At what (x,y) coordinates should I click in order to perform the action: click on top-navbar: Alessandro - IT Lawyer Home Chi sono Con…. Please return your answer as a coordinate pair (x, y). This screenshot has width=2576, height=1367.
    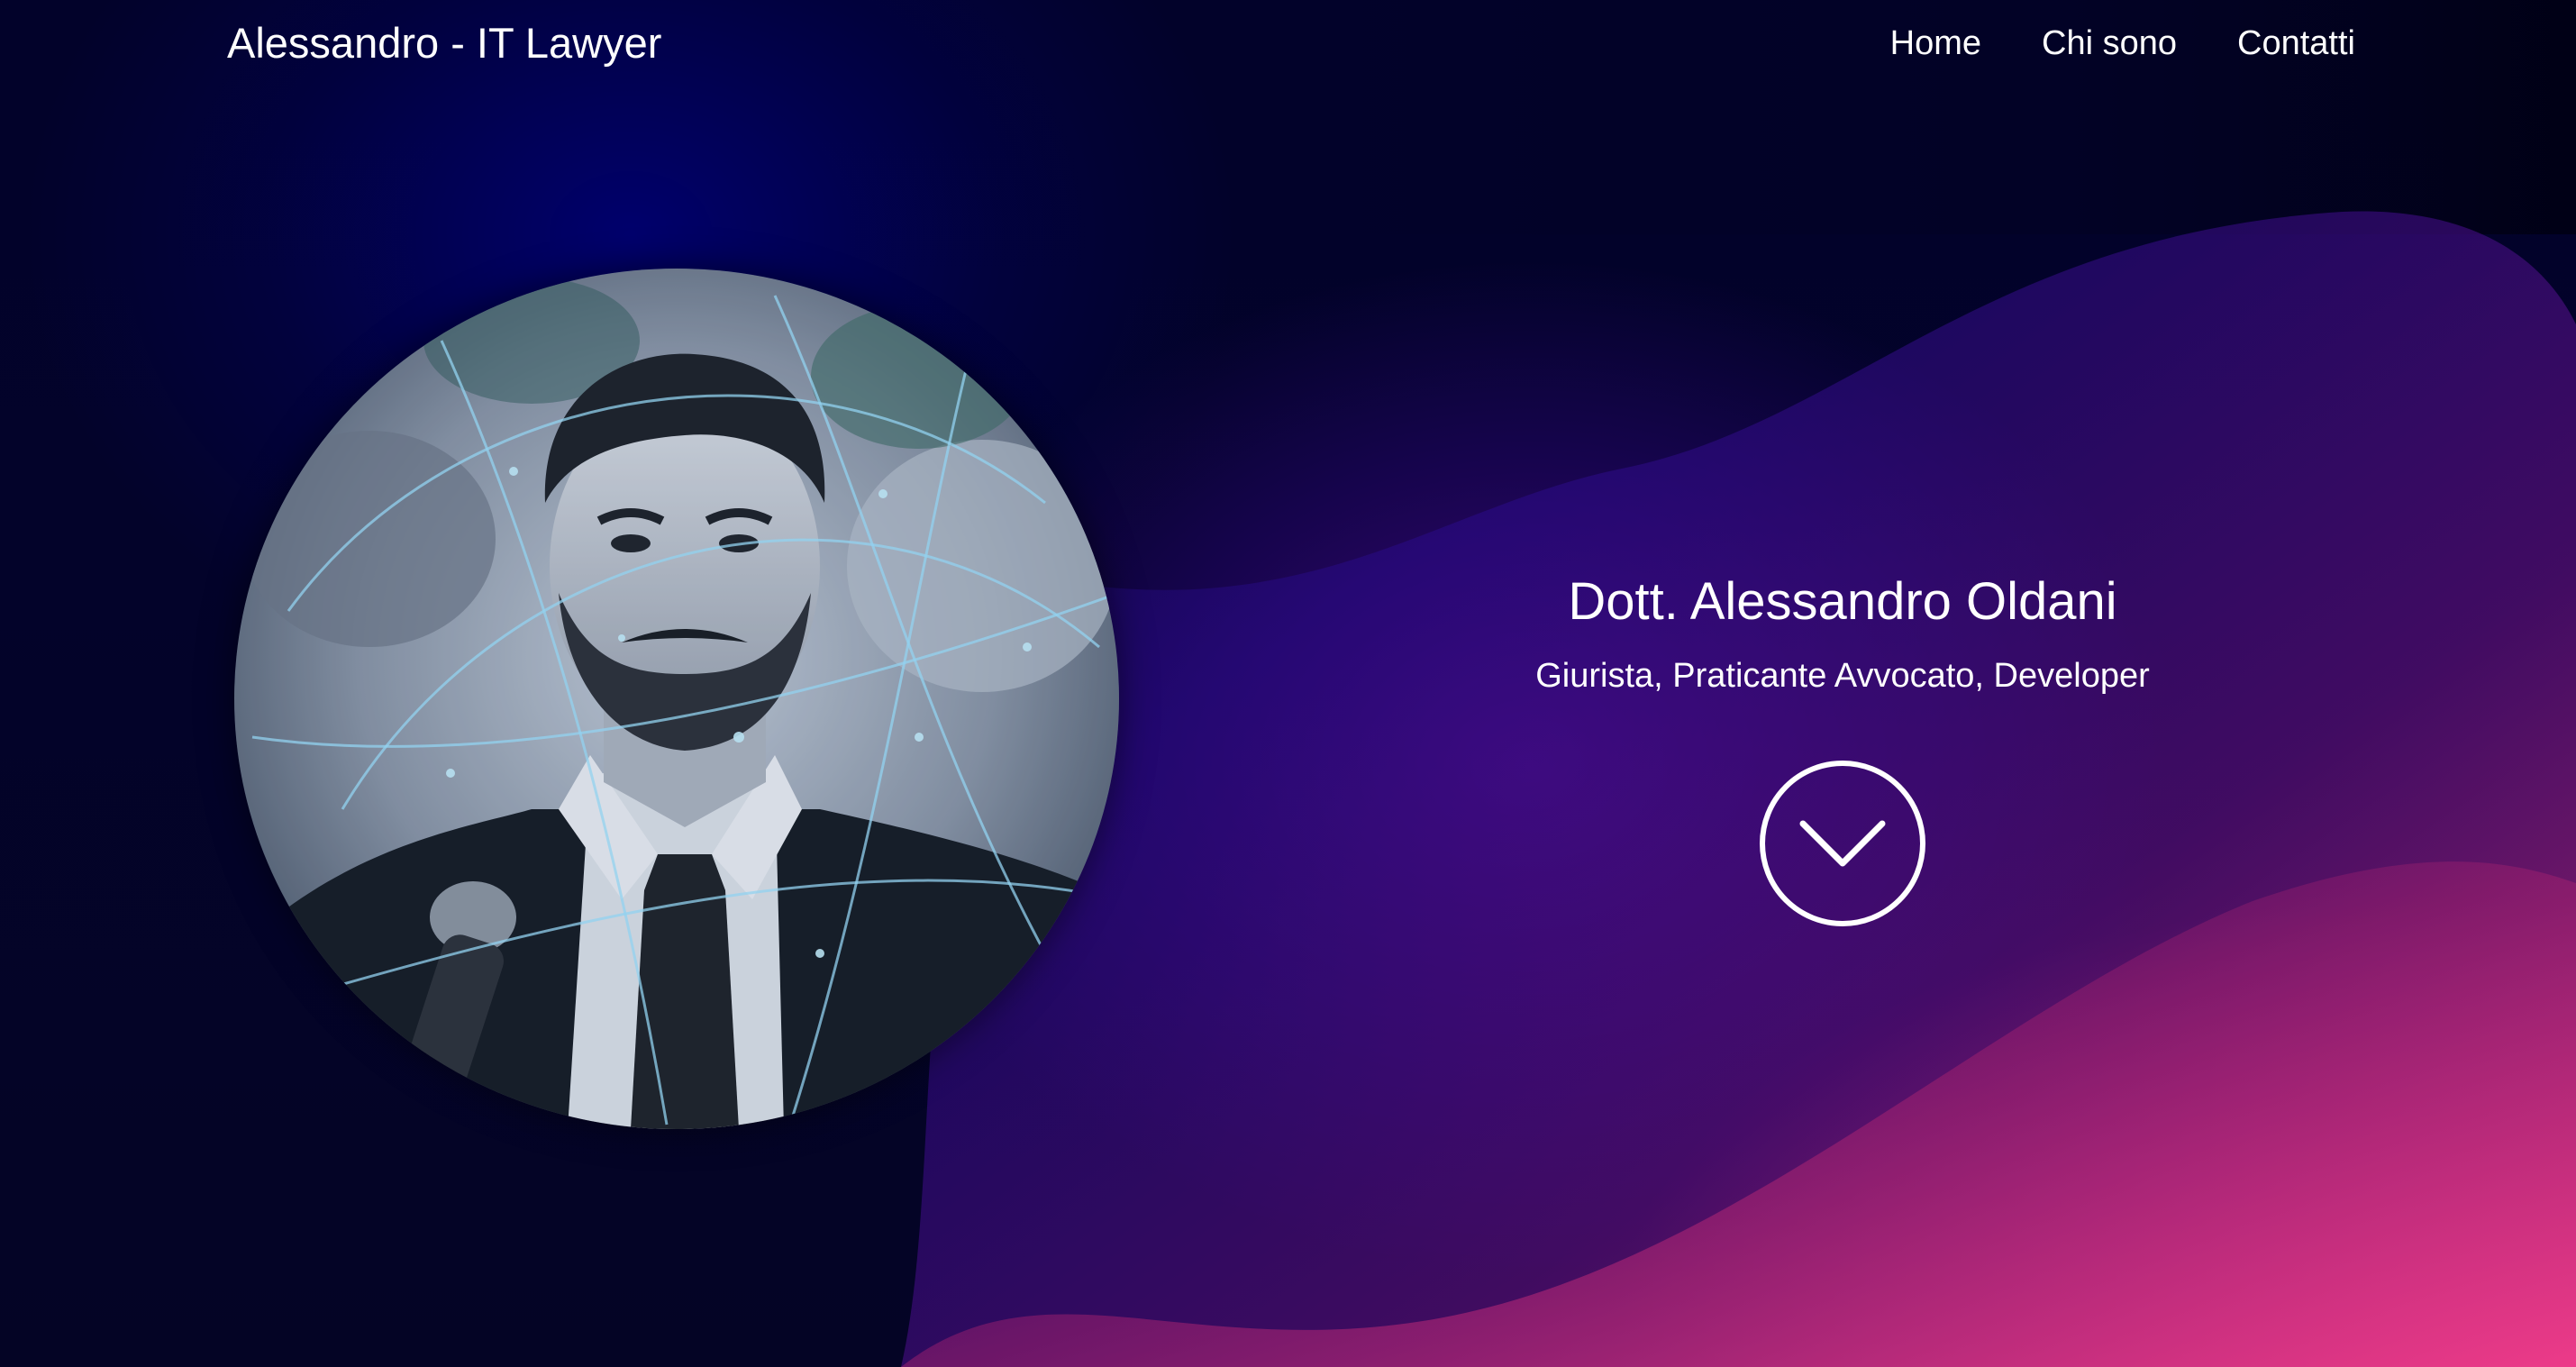
    Looking at the image, I should click on (1288, 43).